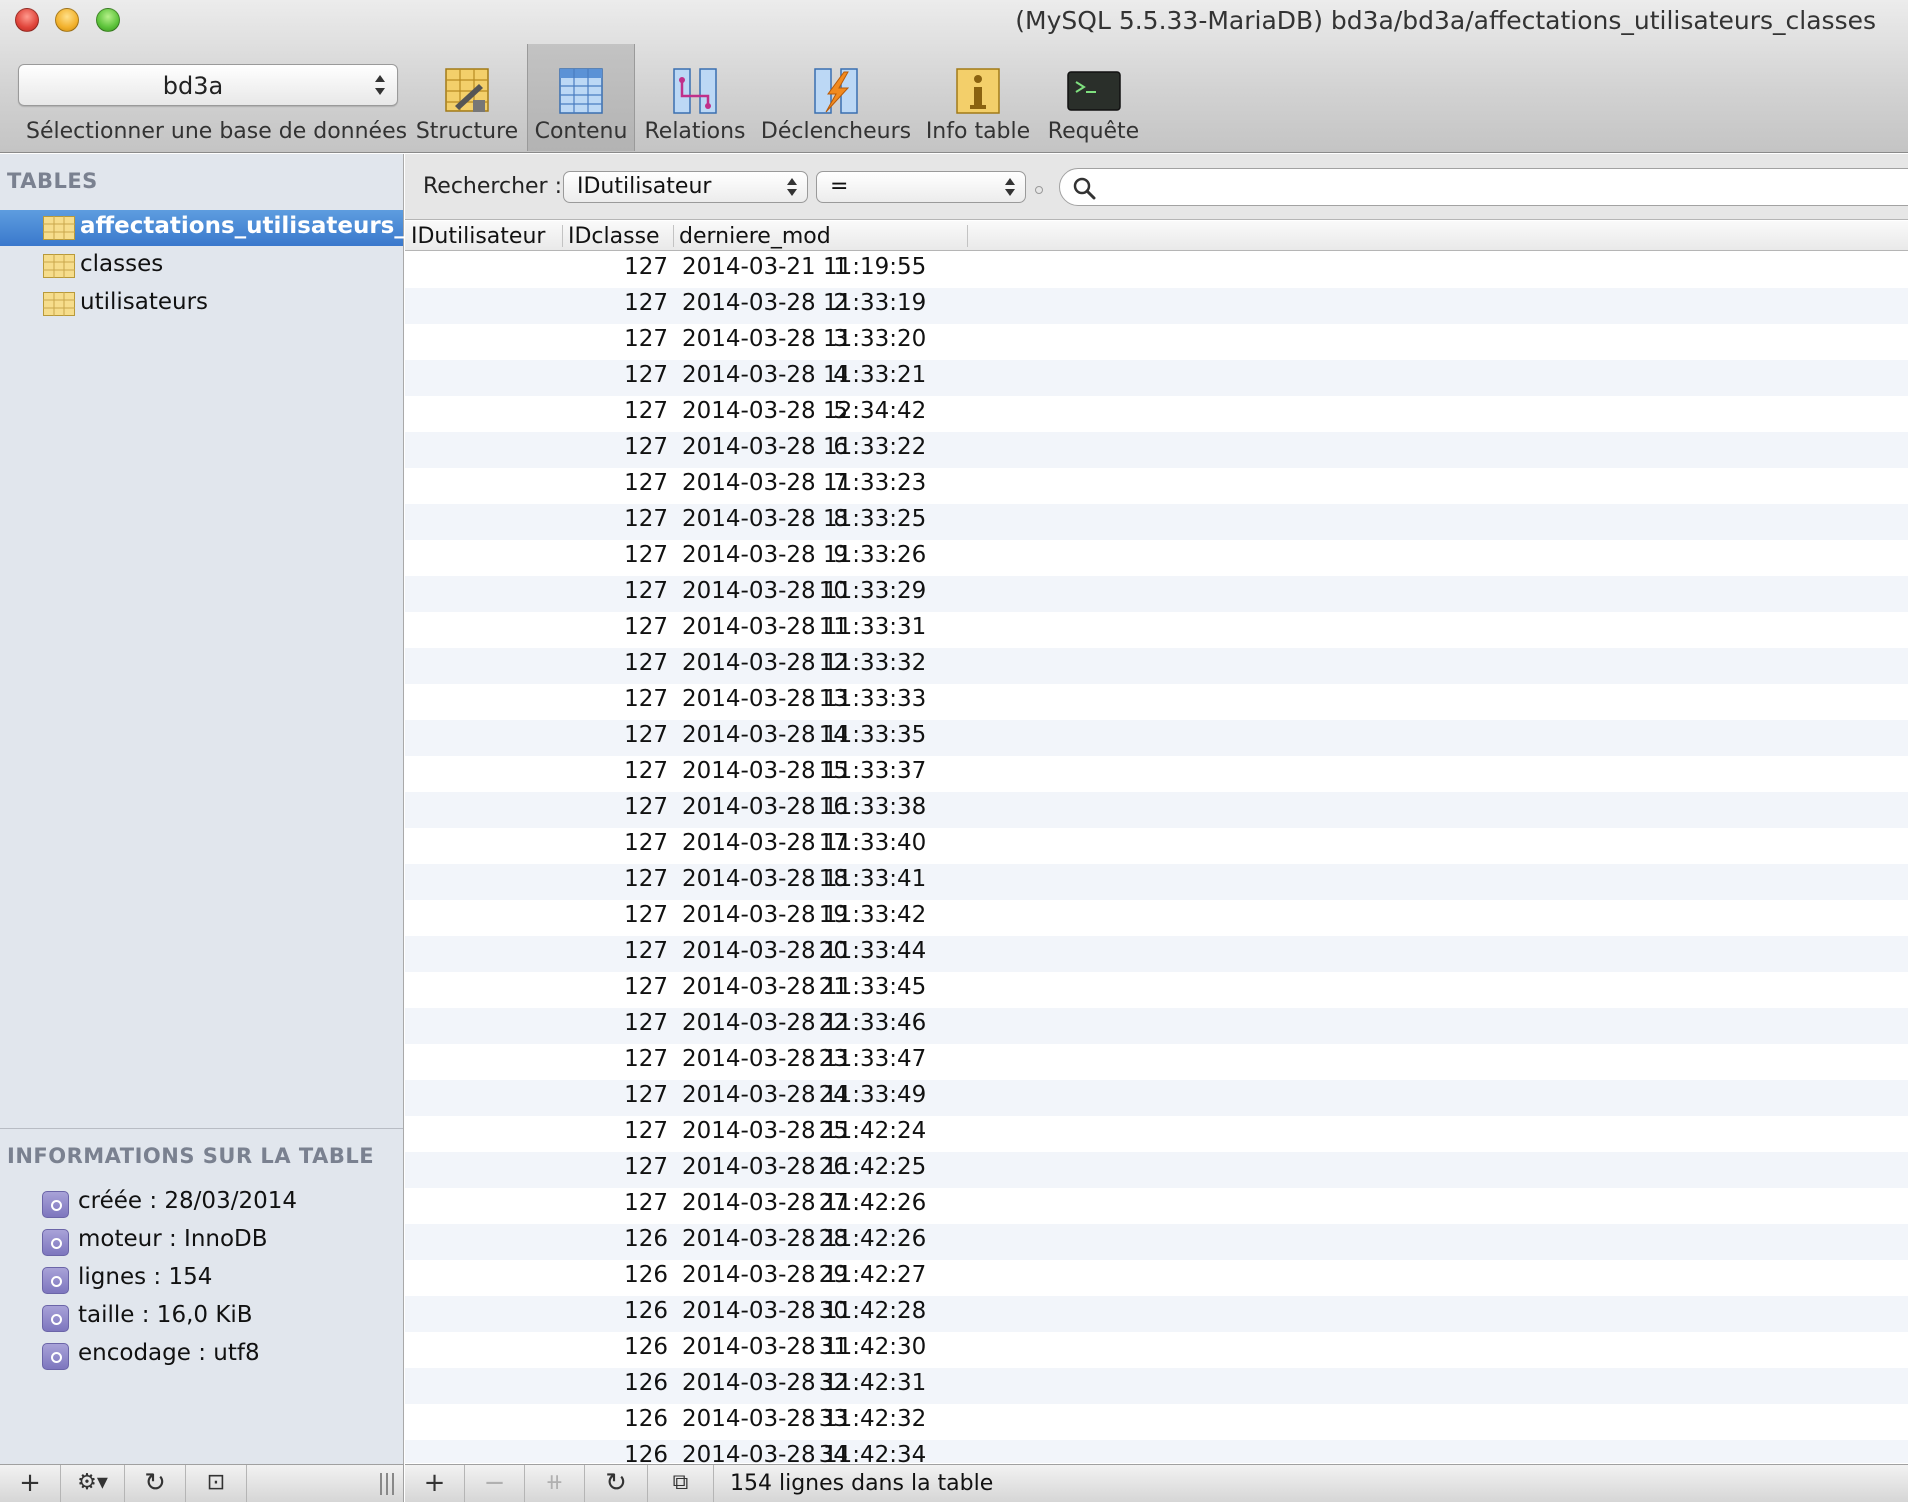  I want to click on table-row: 5 127 2014-03-28 12:34:42, so click(1156, 414).